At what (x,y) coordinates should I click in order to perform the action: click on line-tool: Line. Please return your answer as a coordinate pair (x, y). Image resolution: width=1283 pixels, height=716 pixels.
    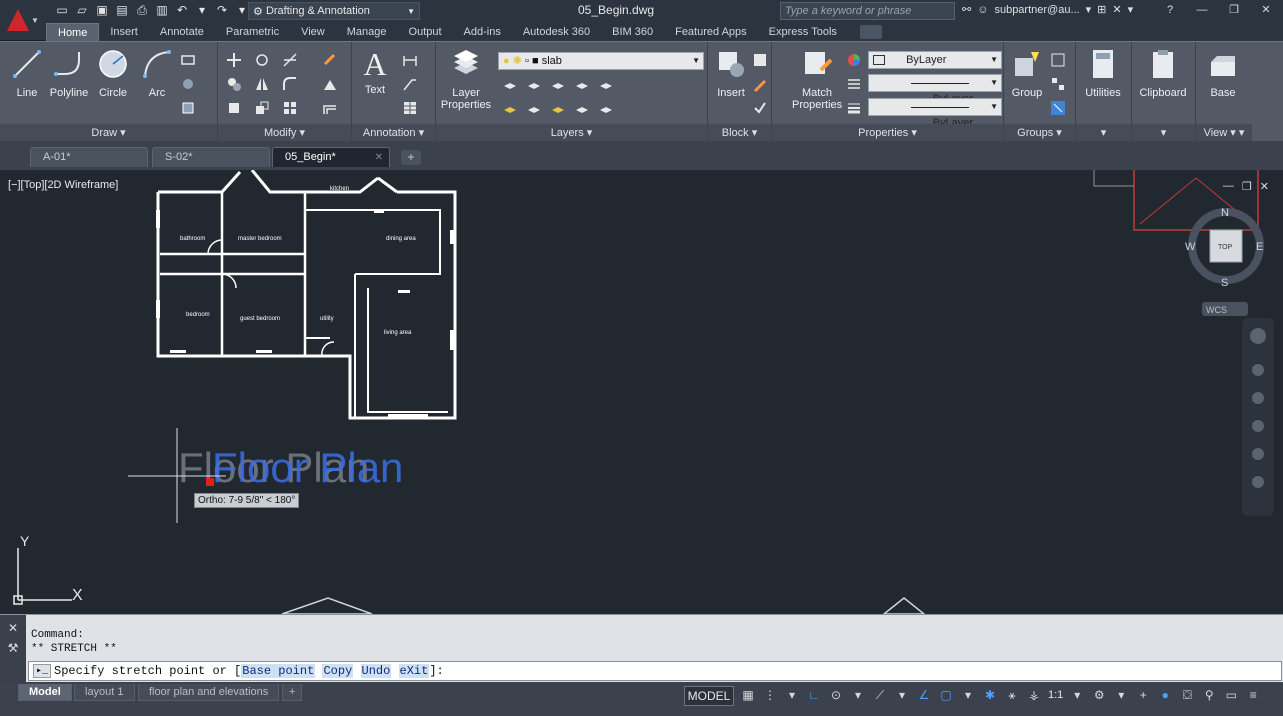
    Looking at the image, I should click on (27, 73).